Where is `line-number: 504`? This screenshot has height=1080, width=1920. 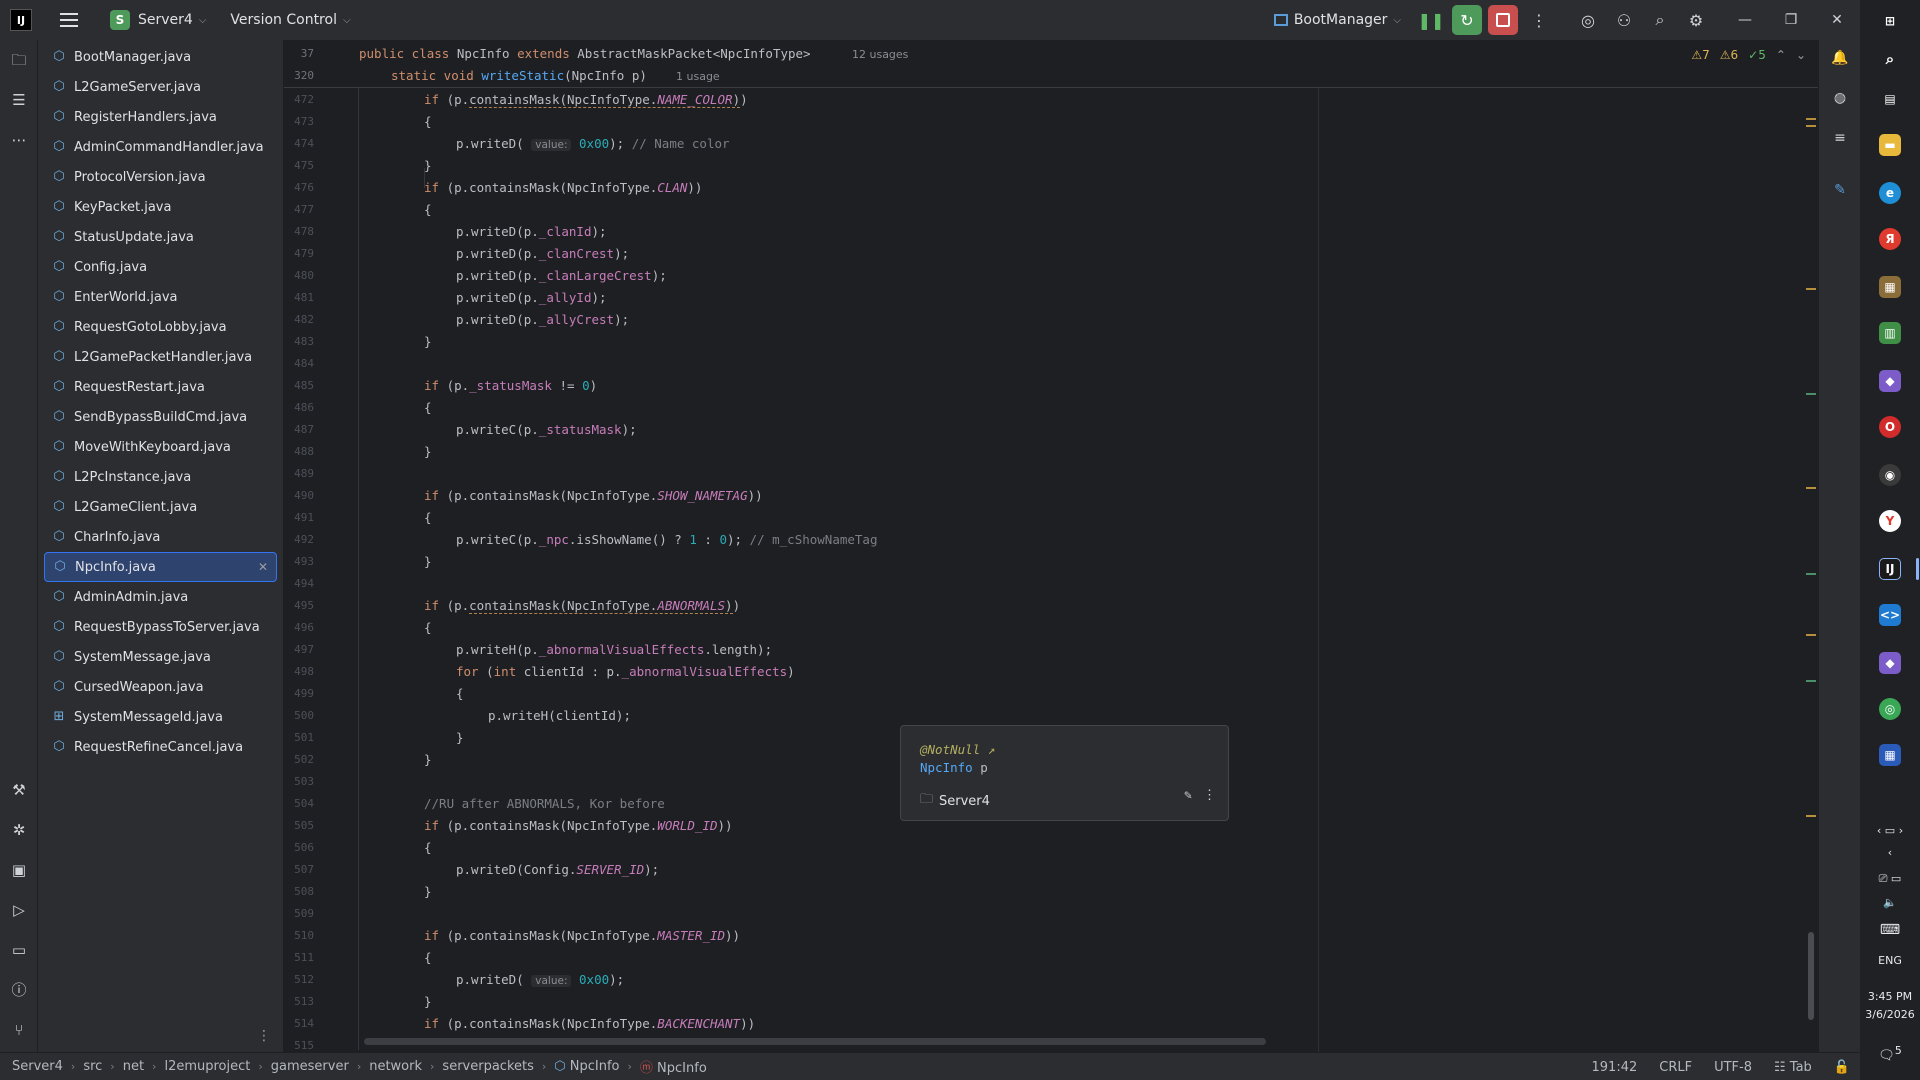
line-number: 504 is located at coordinates (299, 803).